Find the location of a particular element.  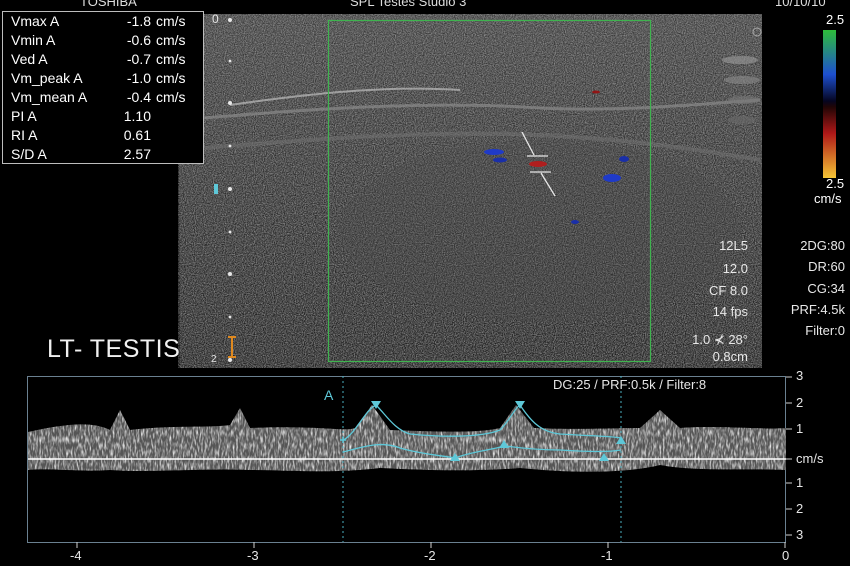

body-marker-label: LT- TESTIS is located at coordinates (114, 349).